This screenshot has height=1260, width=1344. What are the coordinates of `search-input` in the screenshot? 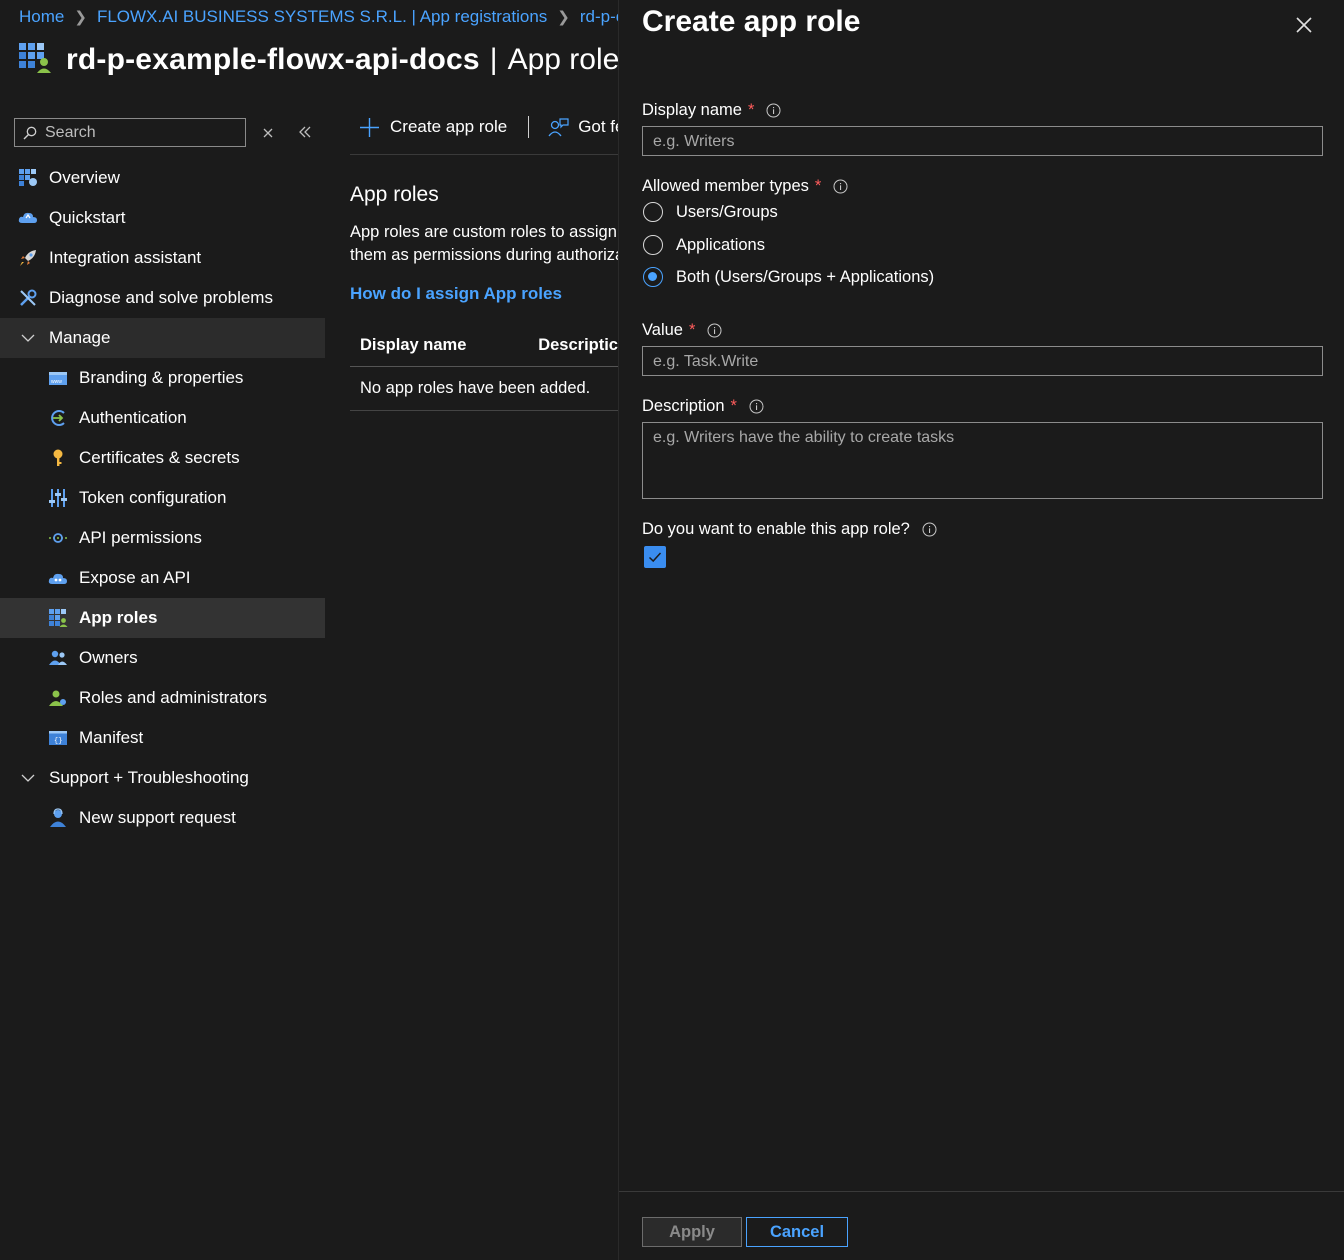 It's located at (140, 132).